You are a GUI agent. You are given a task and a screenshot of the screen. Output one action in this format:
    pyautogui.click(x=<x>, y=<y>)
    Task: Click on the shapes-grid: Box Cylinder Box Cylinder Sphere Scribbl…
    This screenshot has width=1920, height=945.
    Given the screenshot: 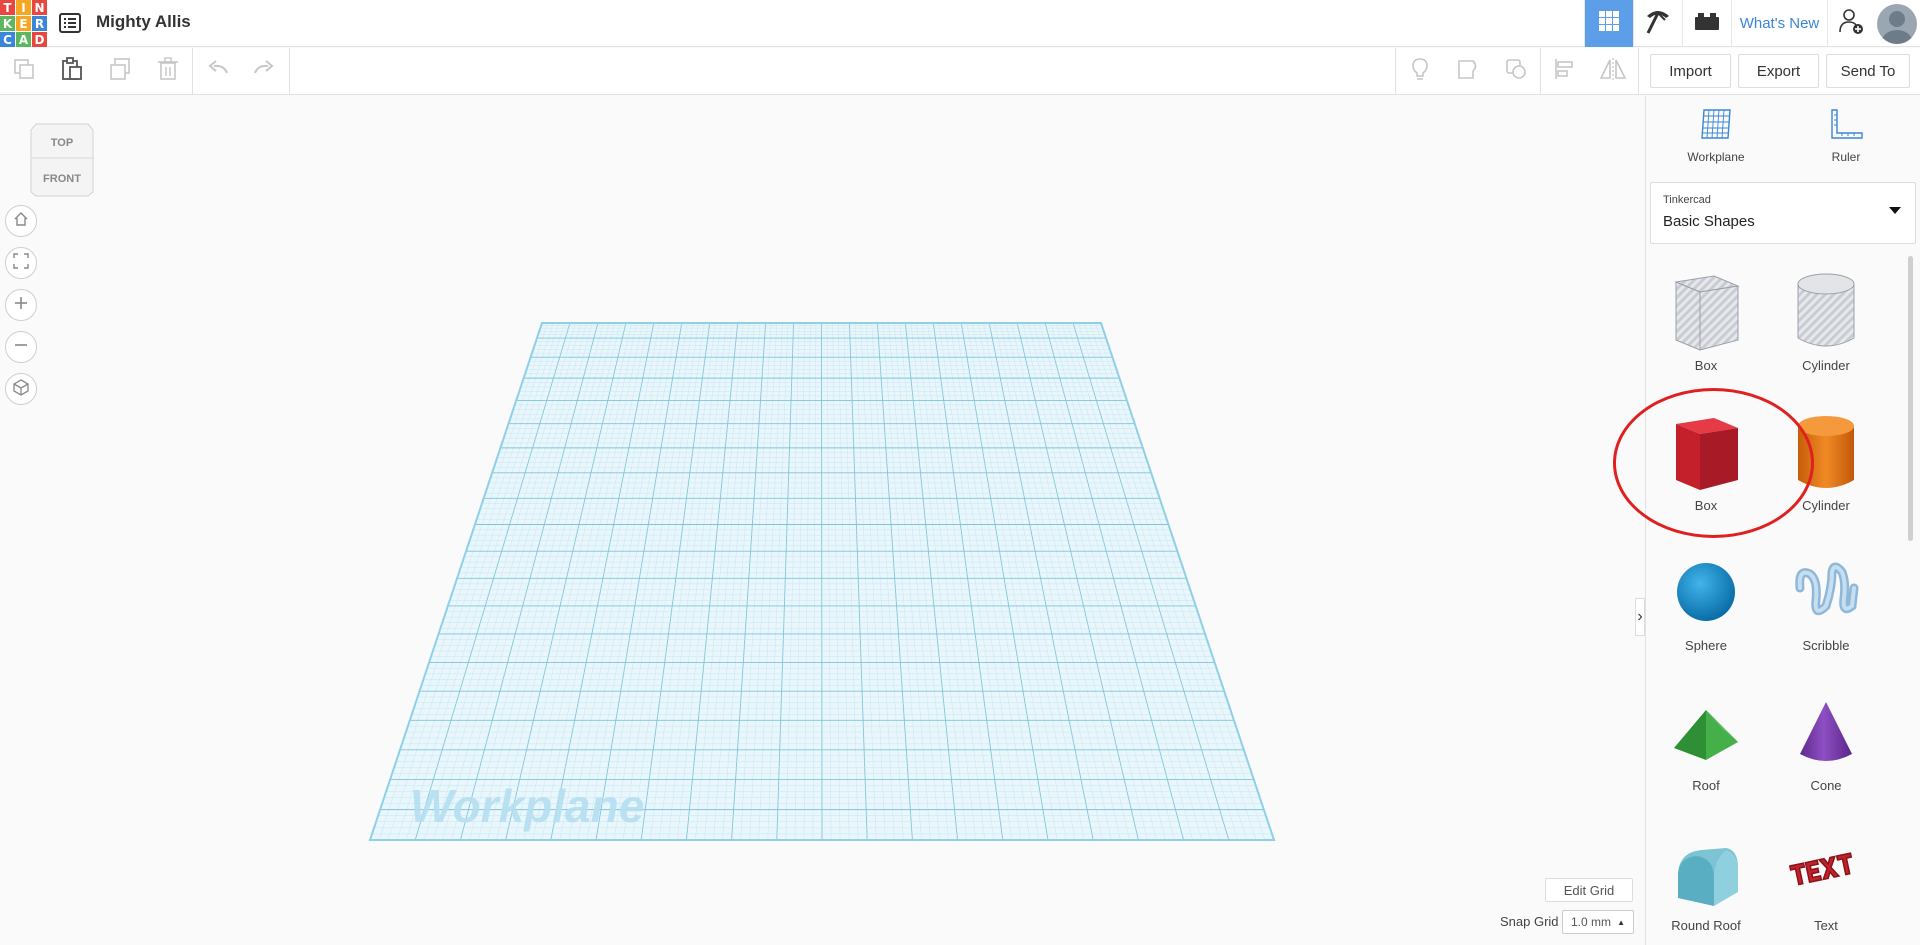 What is the action you would take?
    pyautogui.click(x=1778, y=600)
    